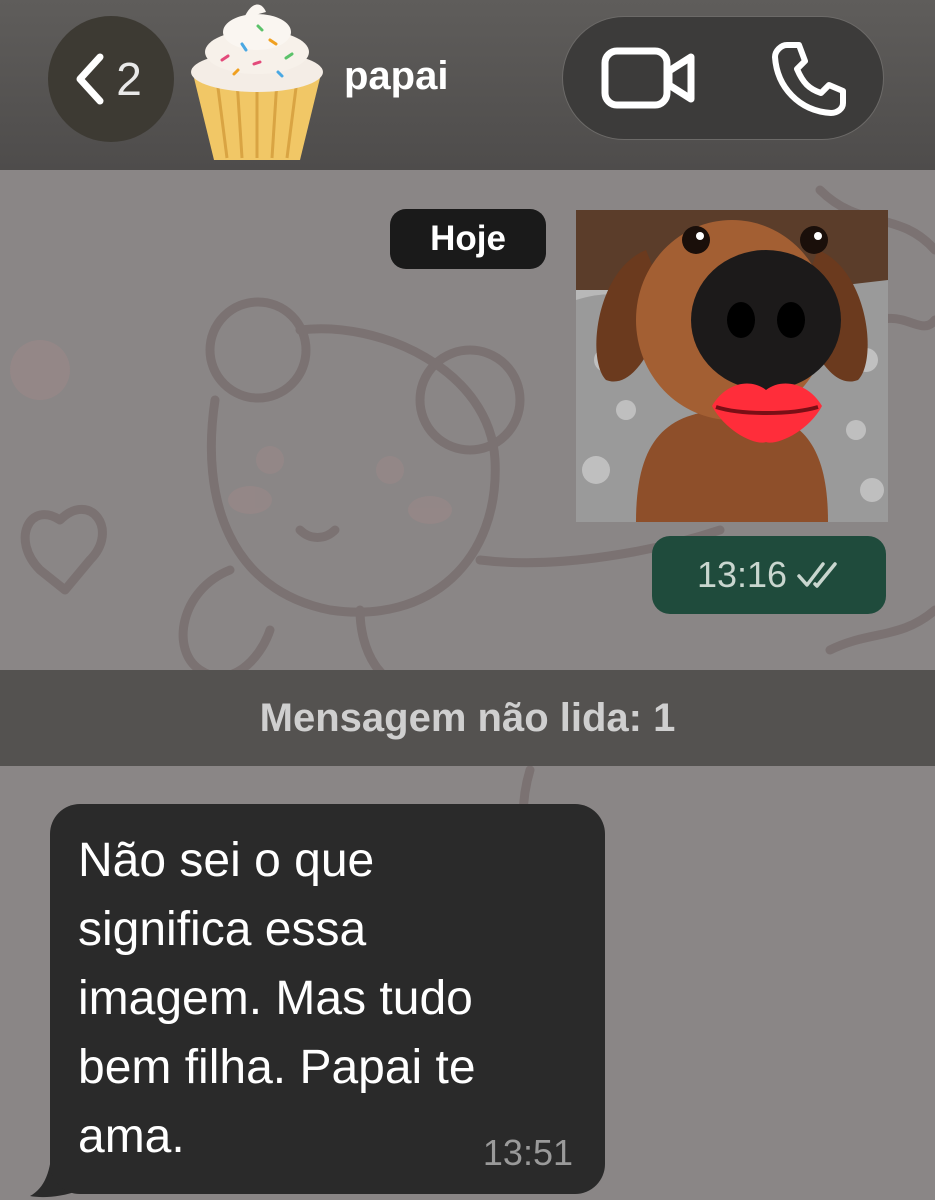 This screenshot has height=1200, width=935. I want to click on chat-header: 2 papai, so click(467, 85).